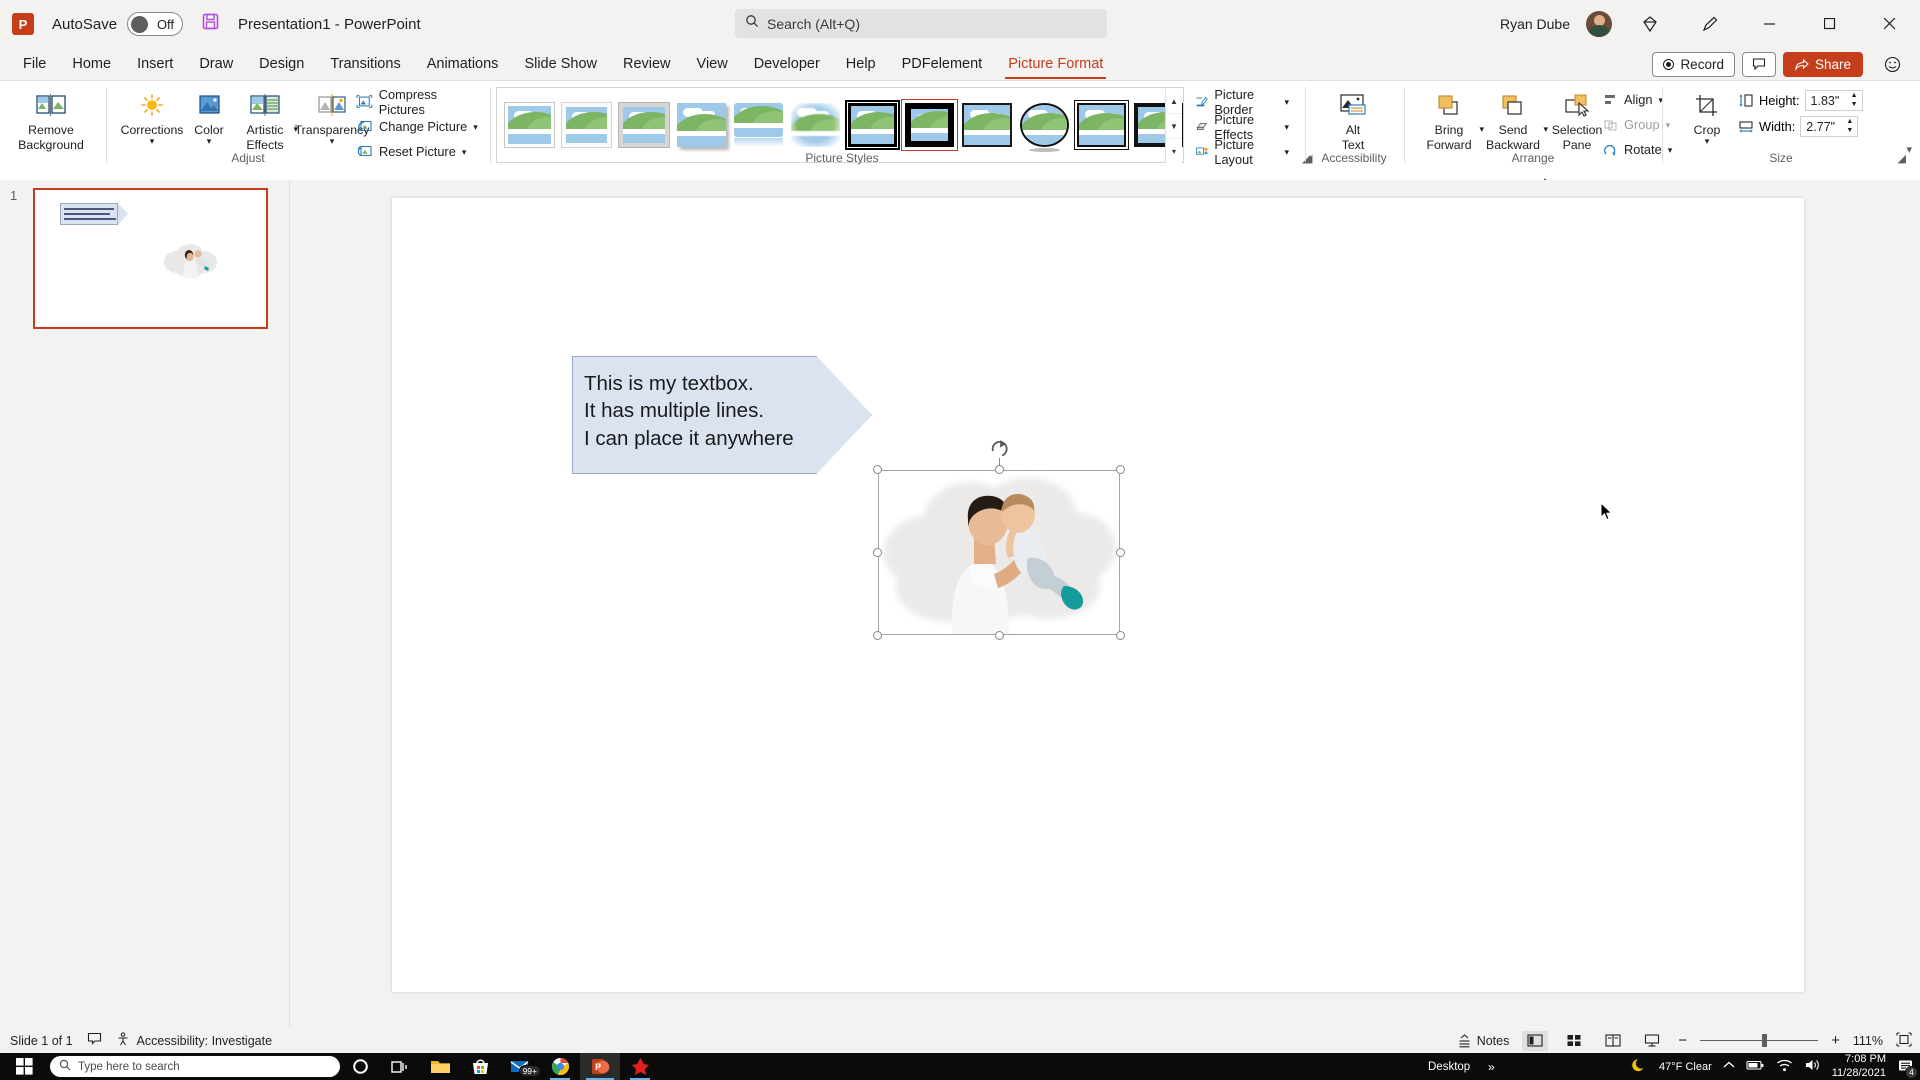 Image resolution: width=1920 pixels, height=1080 pixels. What do you see at coordinates (877, 552) in the screenshot?
I see `resize-handle-middle-left` at bounding box center [877, 552].